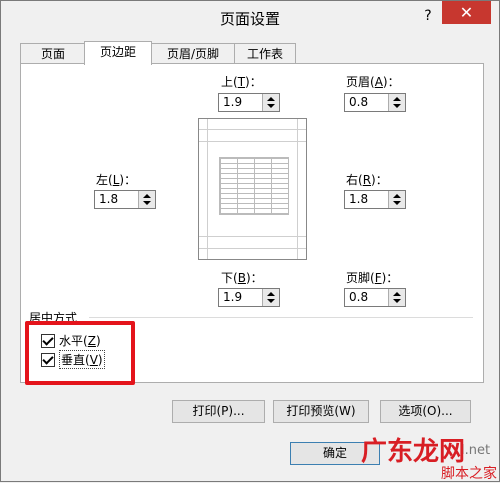 This screenshot has width=500, height=483. I want to click on print-preview-button: 打印预览(W), so click(321, 411).